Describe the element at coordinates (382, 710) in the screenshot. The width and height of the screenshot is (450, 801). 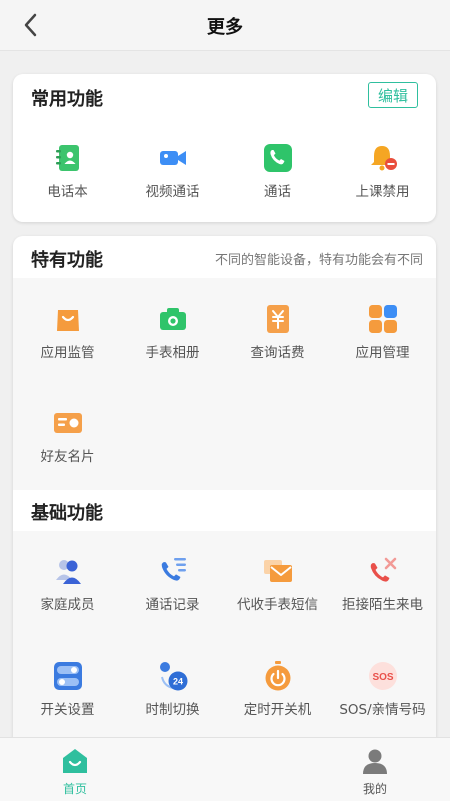
I see `item-label: SOS/亲情号码` at that location.